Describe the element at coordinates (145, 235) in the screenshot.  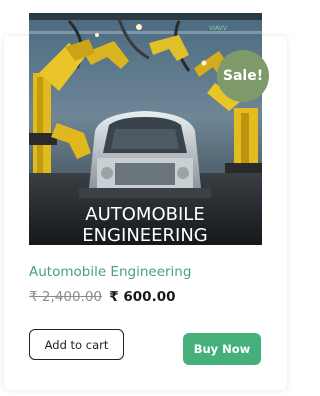
I see `image-caption-line2: ENGINEERING` at that location.